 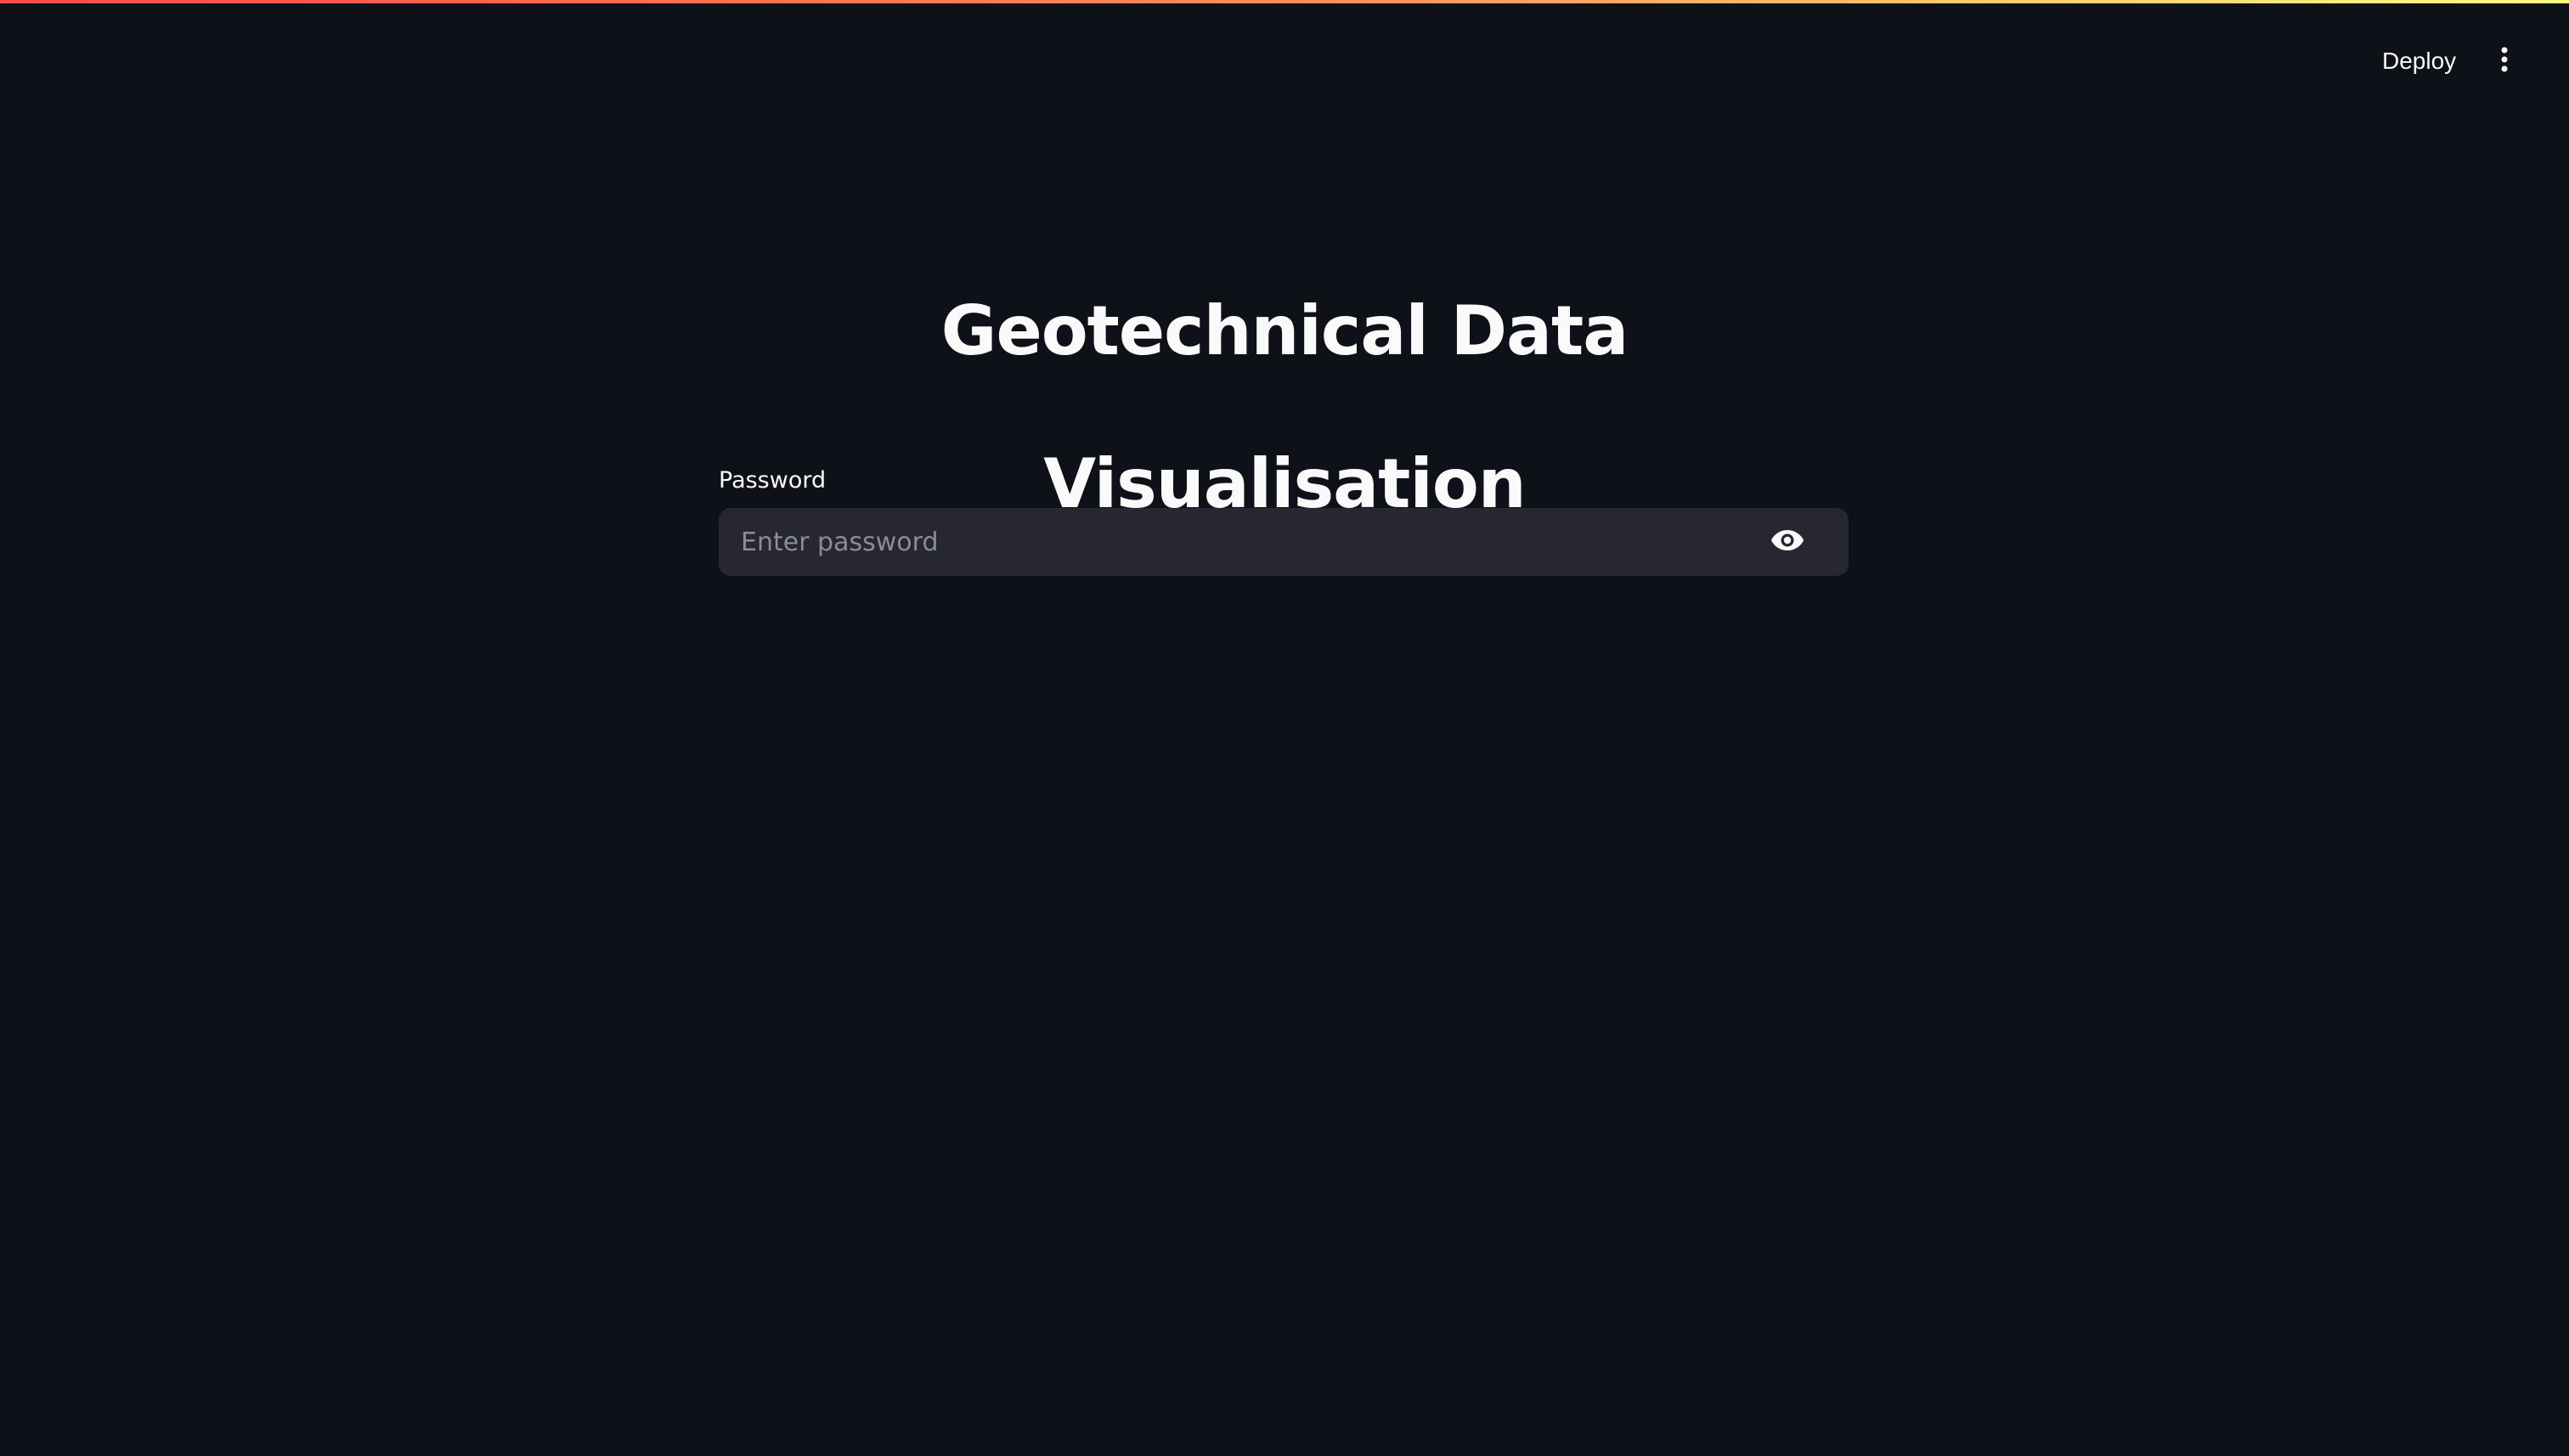 I want to click on password-input, so click(x=1236, y=542).